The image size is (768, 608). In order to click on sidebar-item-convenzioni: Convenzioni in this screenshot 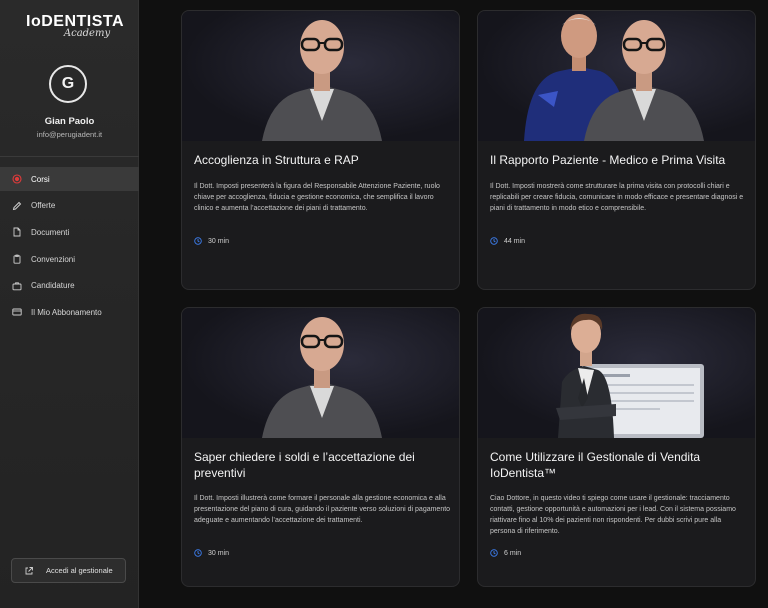, I will do `click(69, 259)`.